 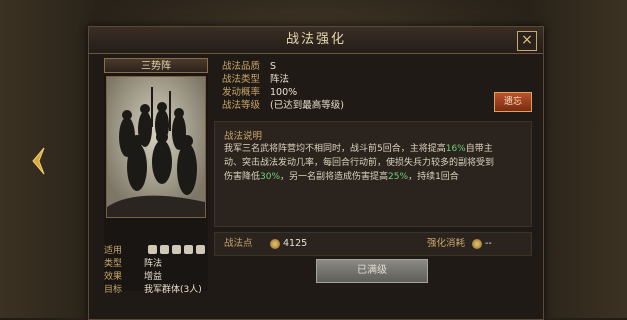 I want to click on tactic-artwork, so click(x=156, y=147).